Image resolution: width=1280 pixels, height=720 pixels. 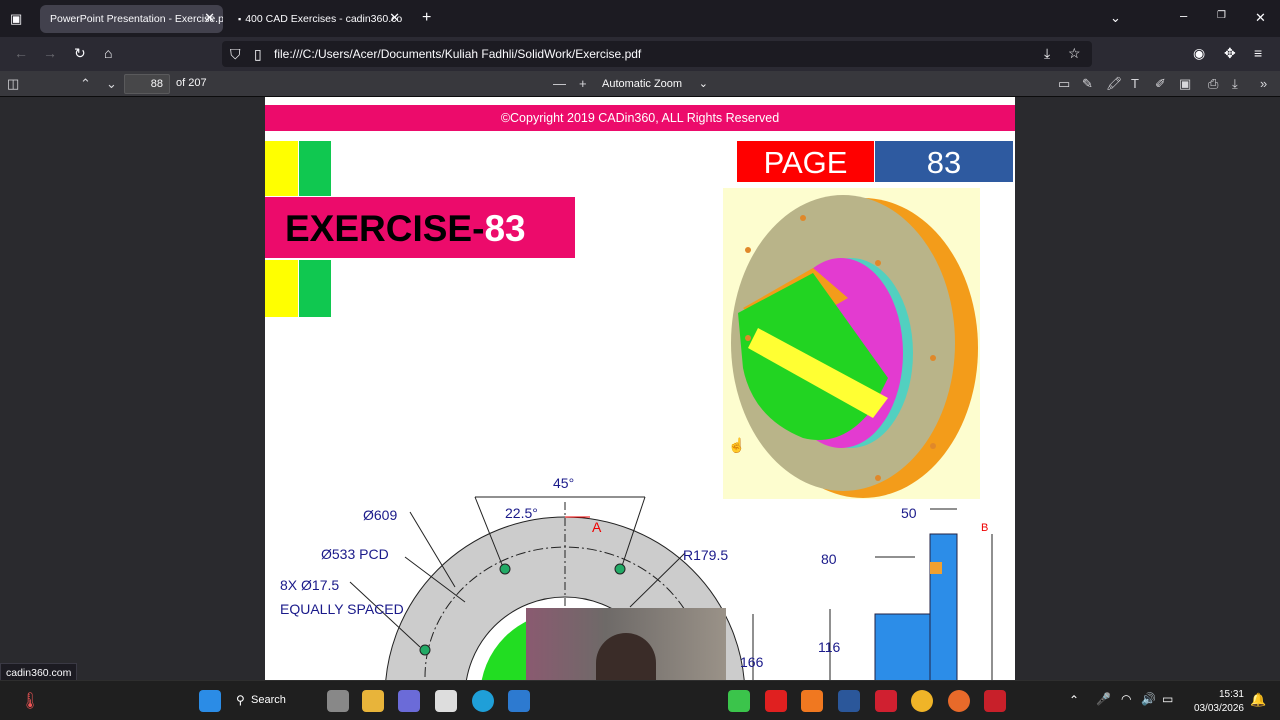 What do you see at coordinates (409, 701) in the screenshot?
I see `teams-icon` at bounding box center [409, 701].